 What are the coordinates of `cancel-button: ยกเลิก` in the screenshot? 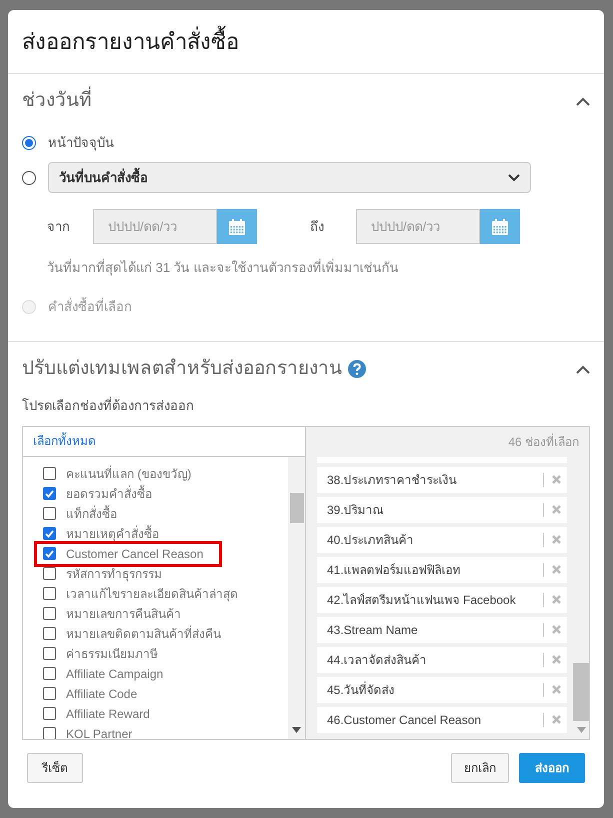 It's located at (480, 768).